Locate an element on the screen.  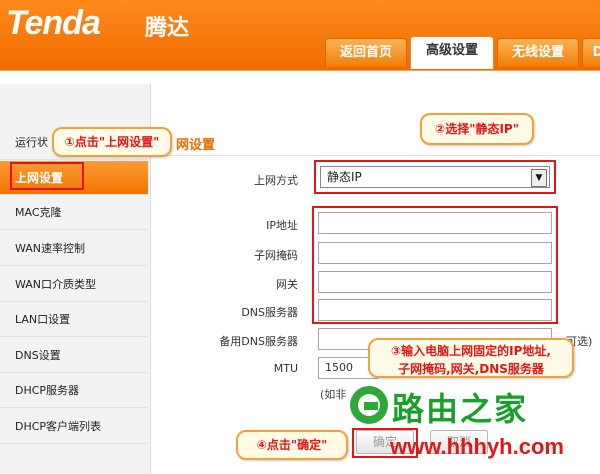
sub-bar is located at coordinates (300, 77).